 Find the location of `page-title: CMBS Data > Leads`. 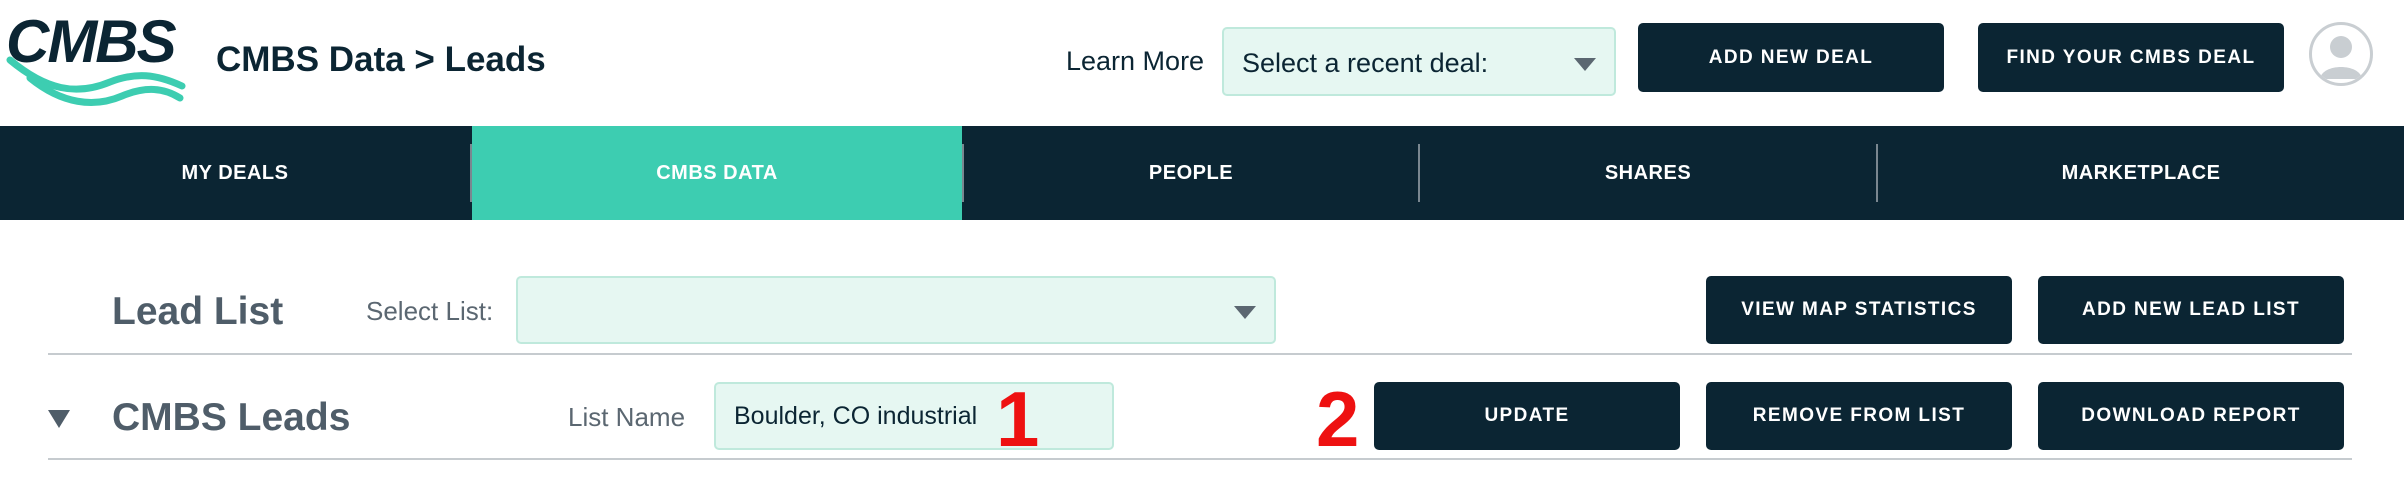

page-title: CMBS Data > Leads is located at coordinates (381, 60).